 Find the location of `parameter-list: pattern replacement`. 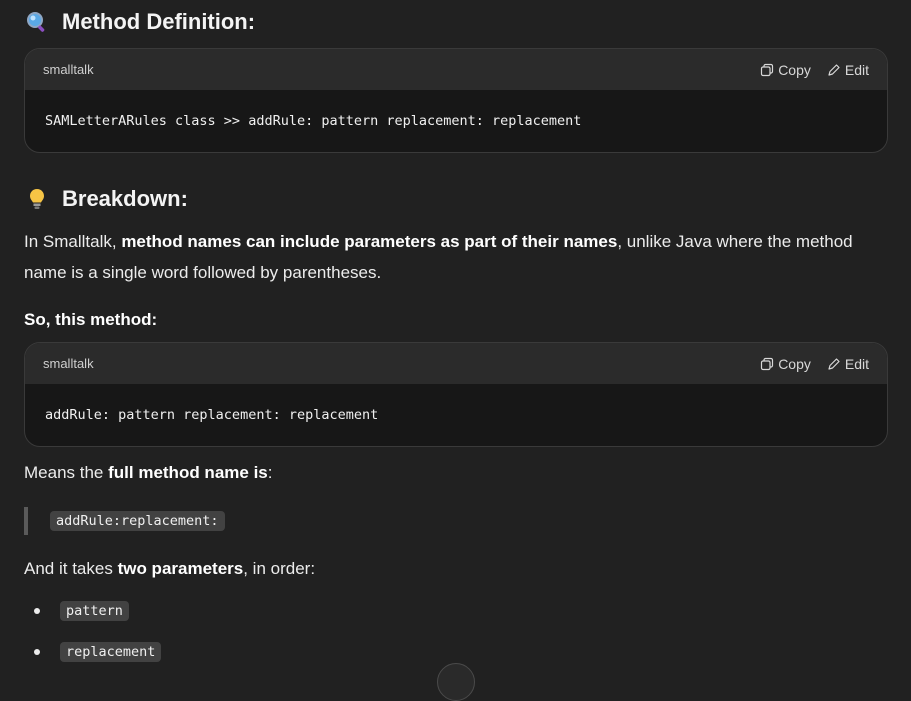

parameter-list: pattern replacement is located at coordinates (93, 631).